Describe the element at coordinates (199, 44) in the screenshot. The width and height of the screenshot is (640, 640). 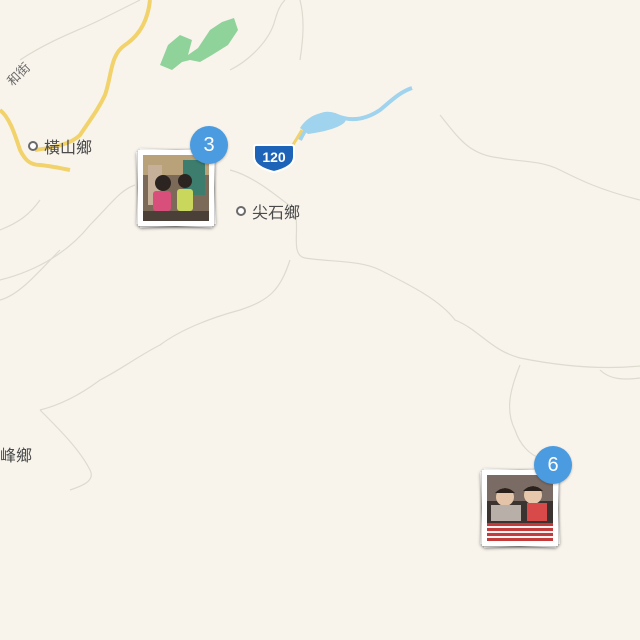
I see `park-area` at that location.